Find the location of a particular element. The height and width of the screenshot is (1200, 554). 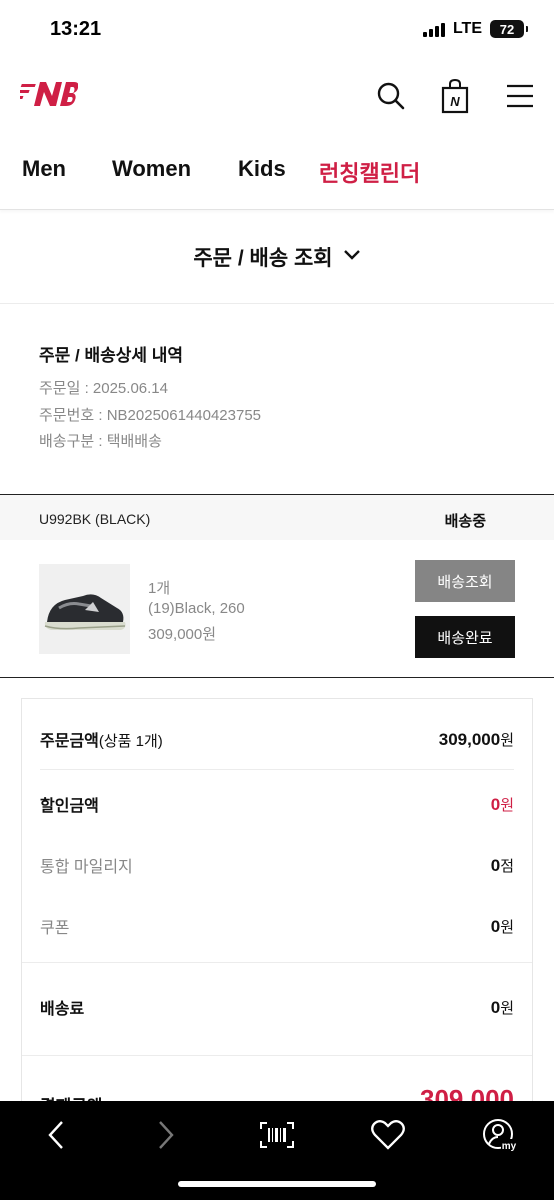

coupon-value: 0원 is located at coordinates (502, 926).